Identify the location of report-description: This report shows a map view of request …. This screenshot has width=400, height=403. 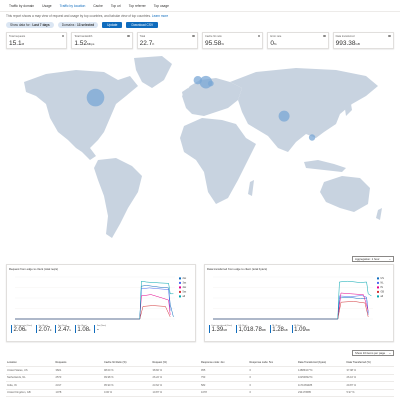
(87, 16).